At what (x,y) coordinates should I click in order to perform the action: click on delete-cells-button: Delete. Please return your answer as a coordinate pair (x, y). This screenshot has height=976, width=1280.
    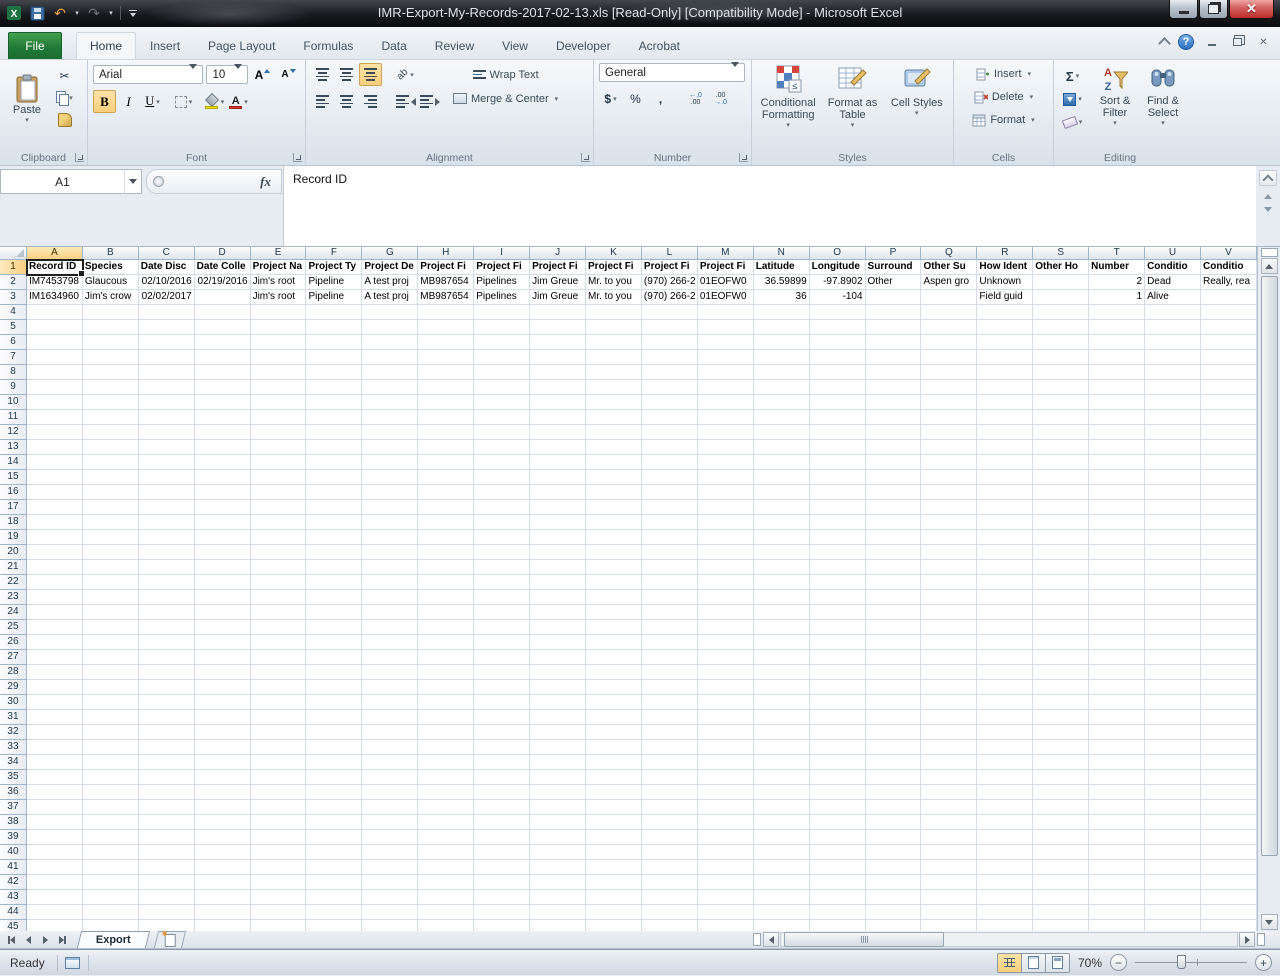
    Looking at the image, I should click on (1003, 97).